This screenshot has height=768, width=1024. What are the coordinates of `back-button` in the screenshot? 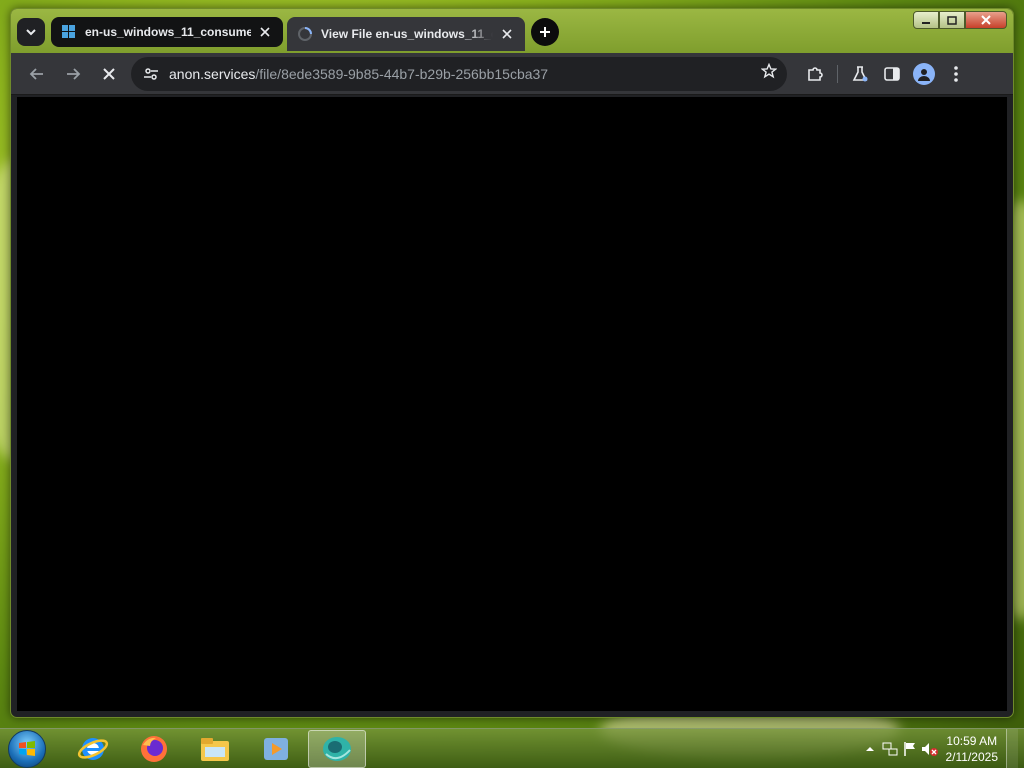 It's located at (37, 74).